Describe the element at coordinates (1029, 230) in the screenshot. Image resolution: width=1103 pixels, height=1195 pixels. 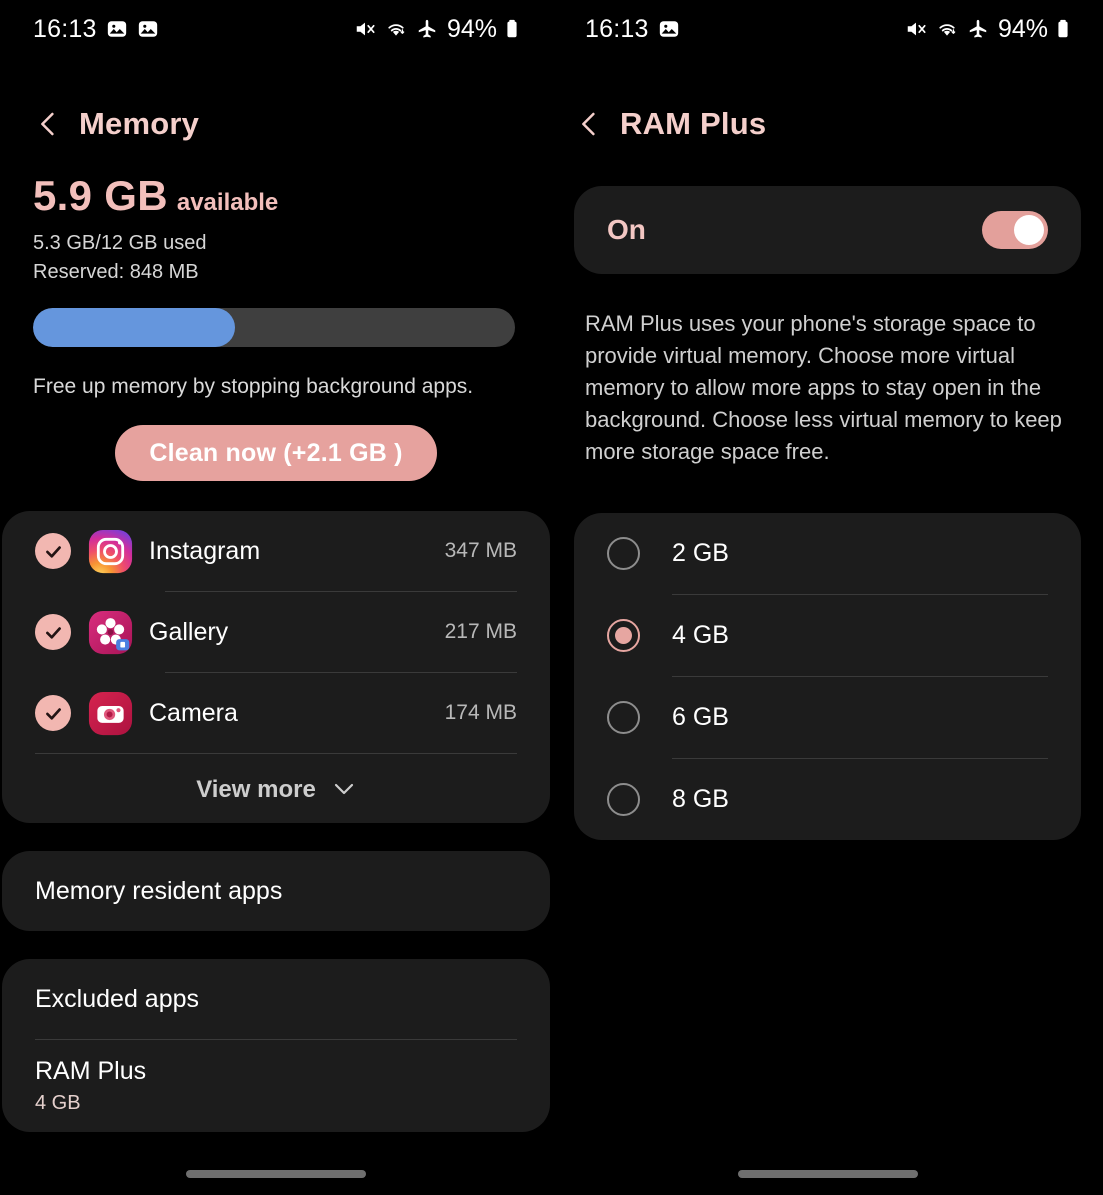
I see `toggle-knob` at that location.